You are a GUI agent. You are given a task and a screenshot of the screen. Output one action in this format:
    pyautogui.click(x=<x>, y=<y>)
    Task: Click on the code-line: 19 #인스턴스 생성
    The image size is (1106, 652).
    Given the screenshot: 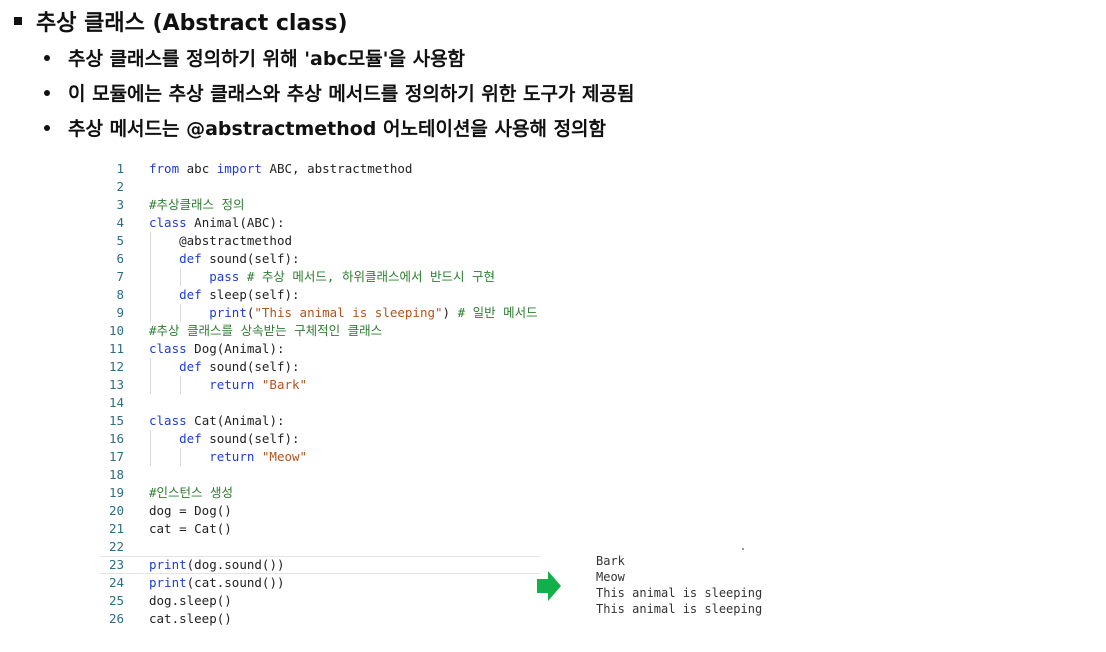 What is the action you would take?
    pyautogui.click(x=320, y=493)
    